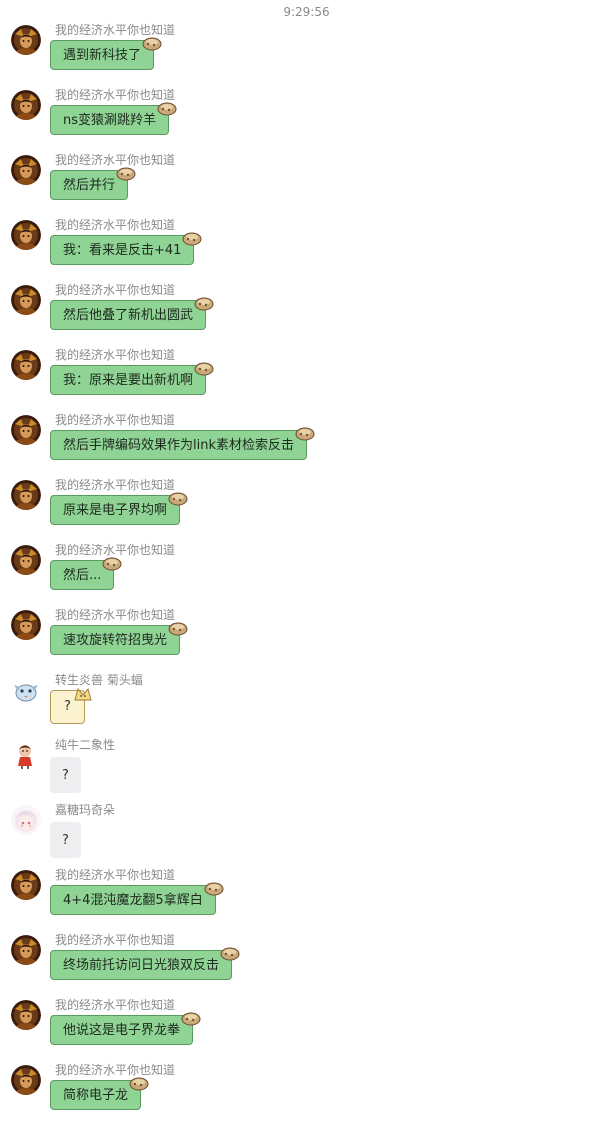  I want to click on message-bubble: 然后并行, so click(93, 183).